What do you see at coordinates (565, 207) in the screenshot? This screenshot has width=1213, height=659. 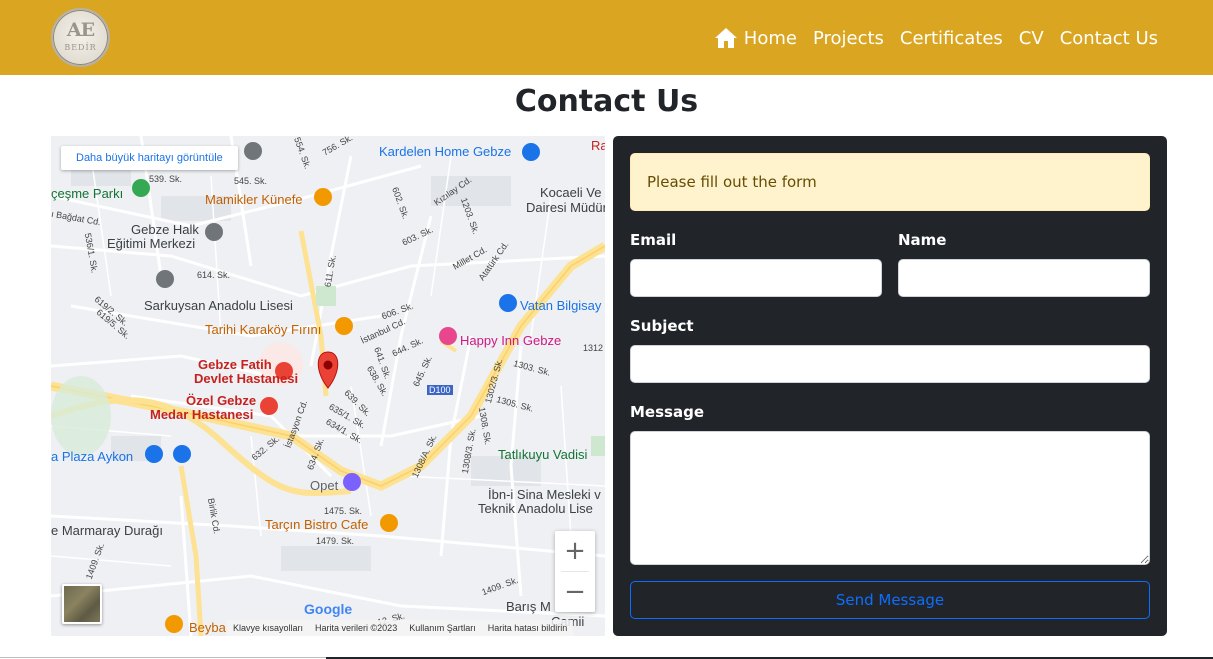 I see `map-place-label: Dairesi Müdürlük` at bounding box center [565, 207].